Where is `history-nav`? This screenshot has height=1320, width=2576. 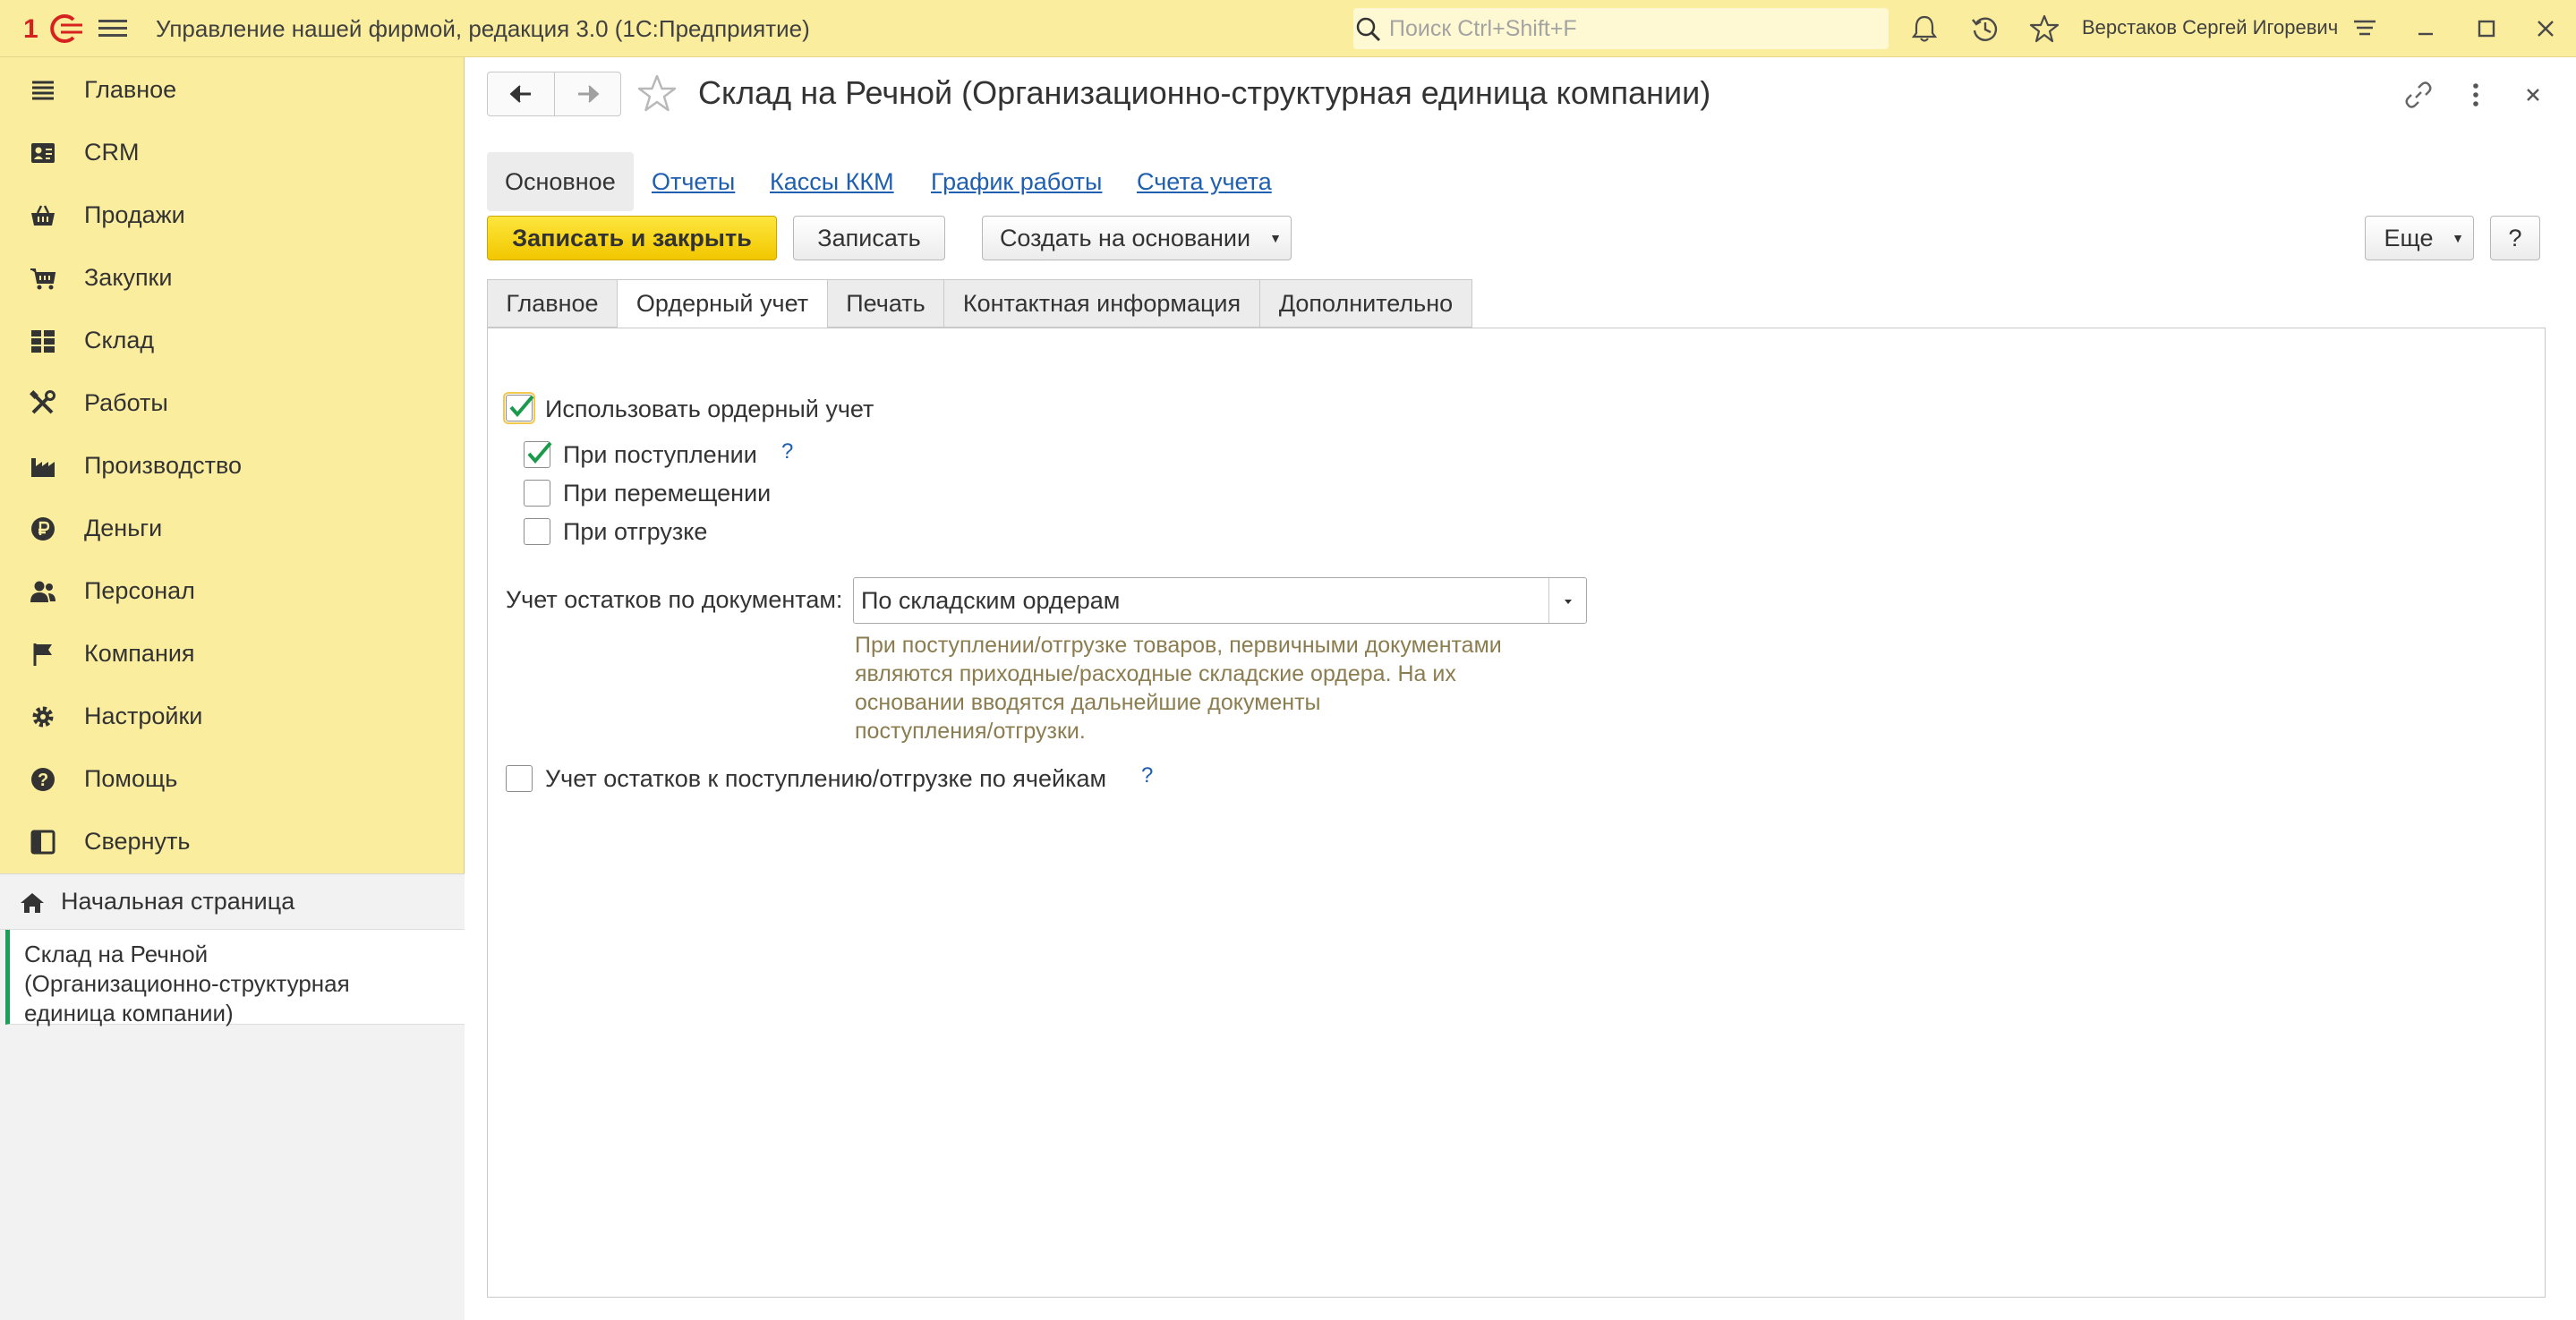
history-nav is located at coordinates (554, 94).